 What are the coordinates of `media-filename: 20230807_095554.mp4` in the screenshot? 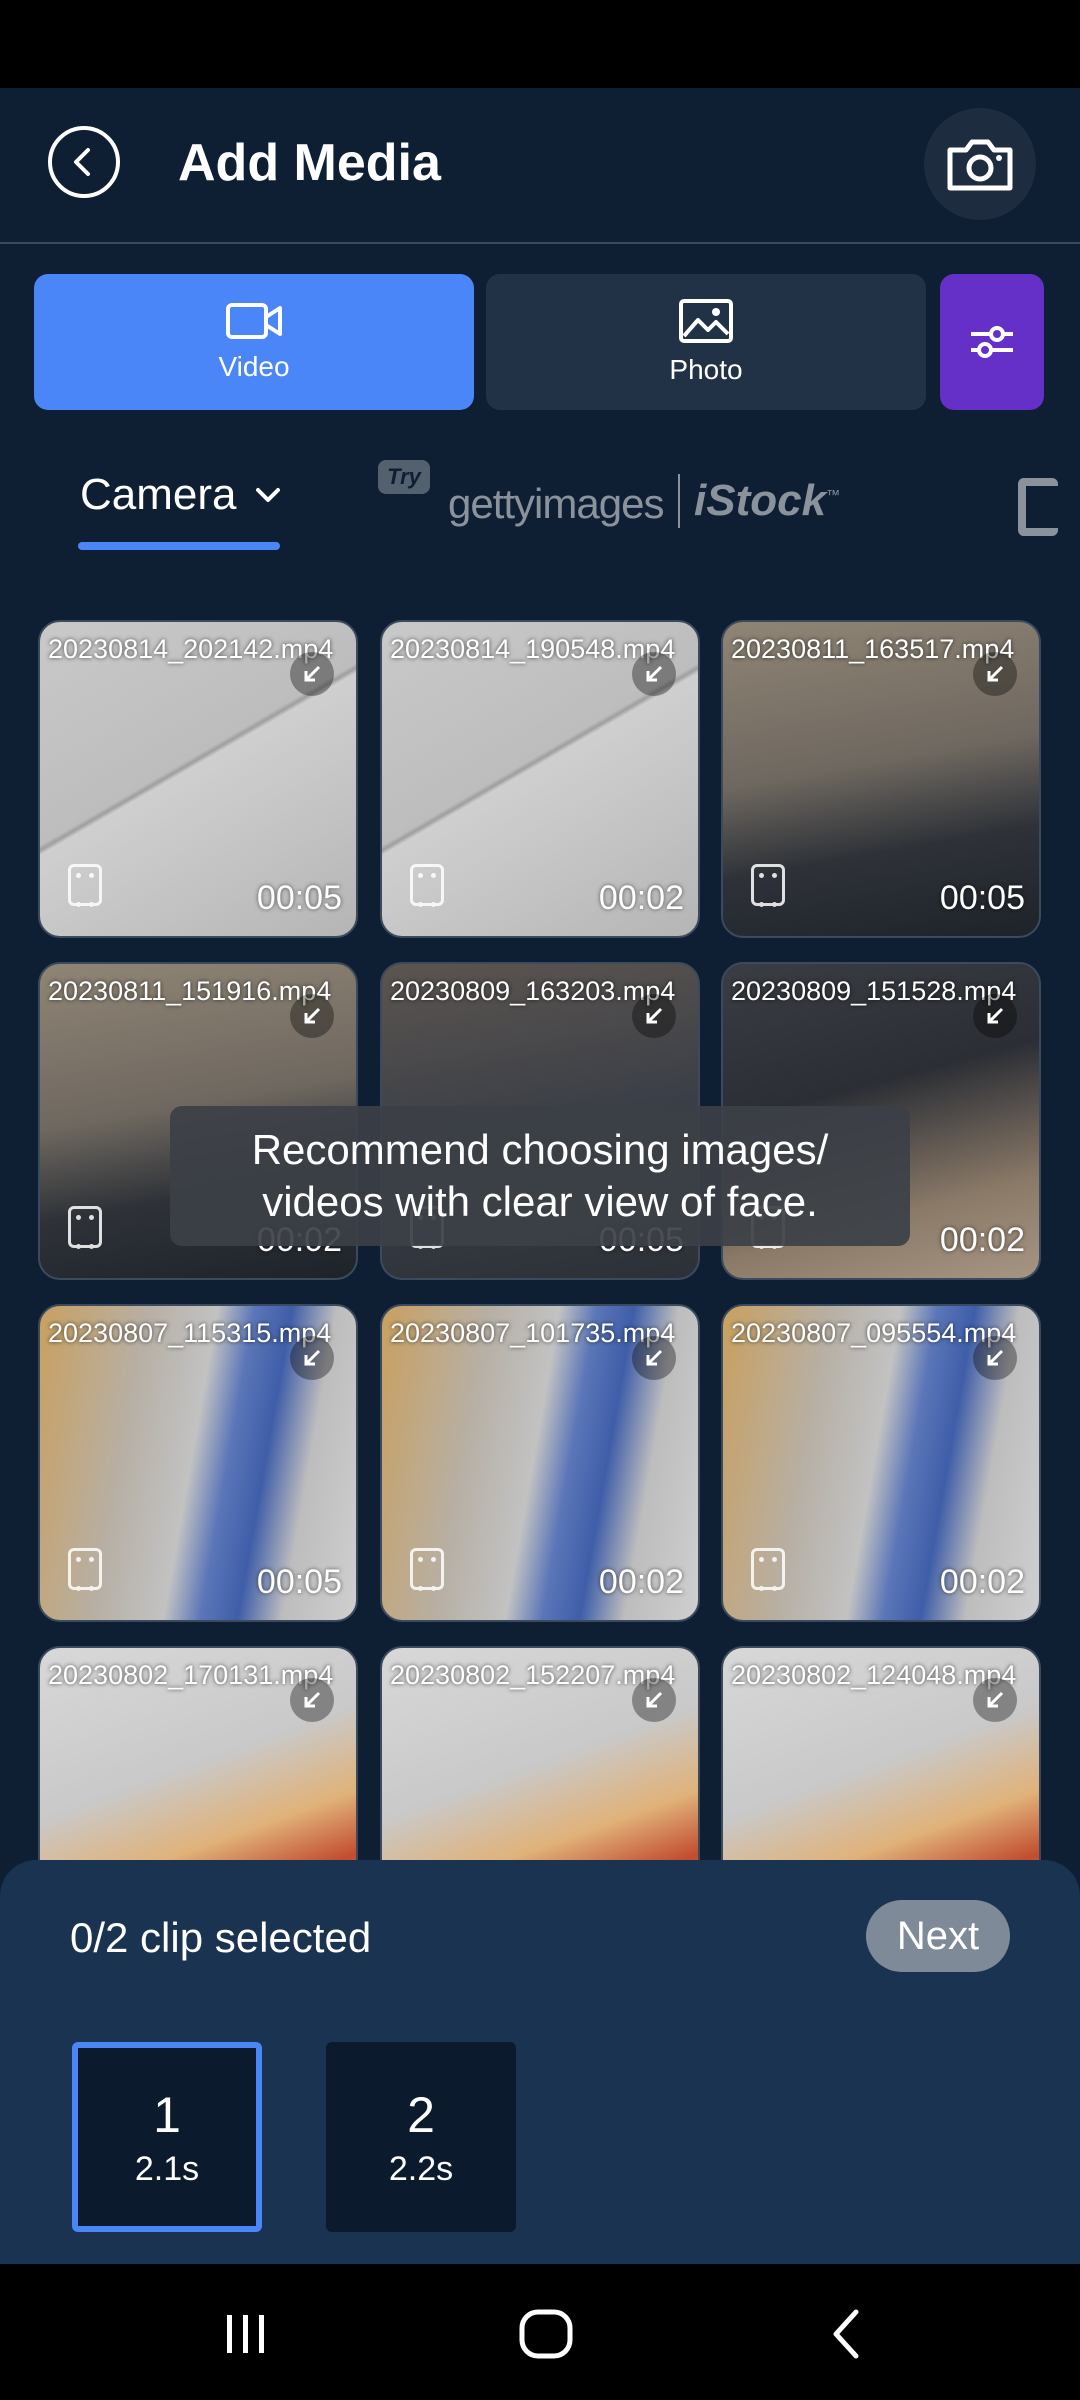 It's located at (874, 1333).